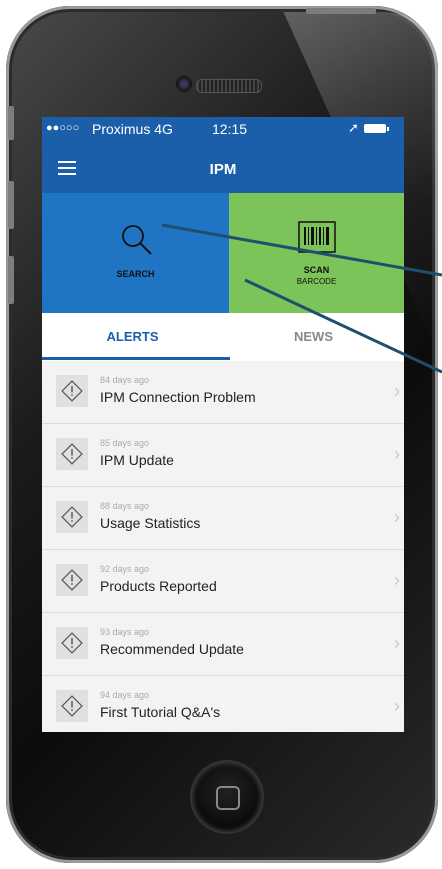 The height and width of the screenshot is (869, 442). Describe the element at coordinates (343, 326) in the screenshot. I see `scan-callout-line` at that location.